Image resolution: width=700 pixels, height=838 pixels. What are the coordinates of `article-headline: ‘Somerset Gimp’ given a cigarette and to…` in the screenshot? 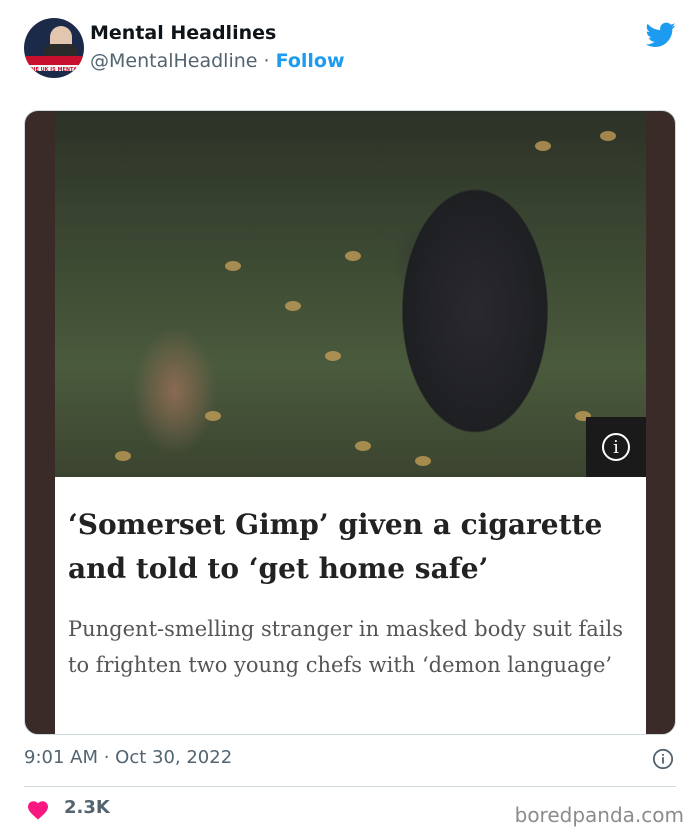 It's located at (348, 547).